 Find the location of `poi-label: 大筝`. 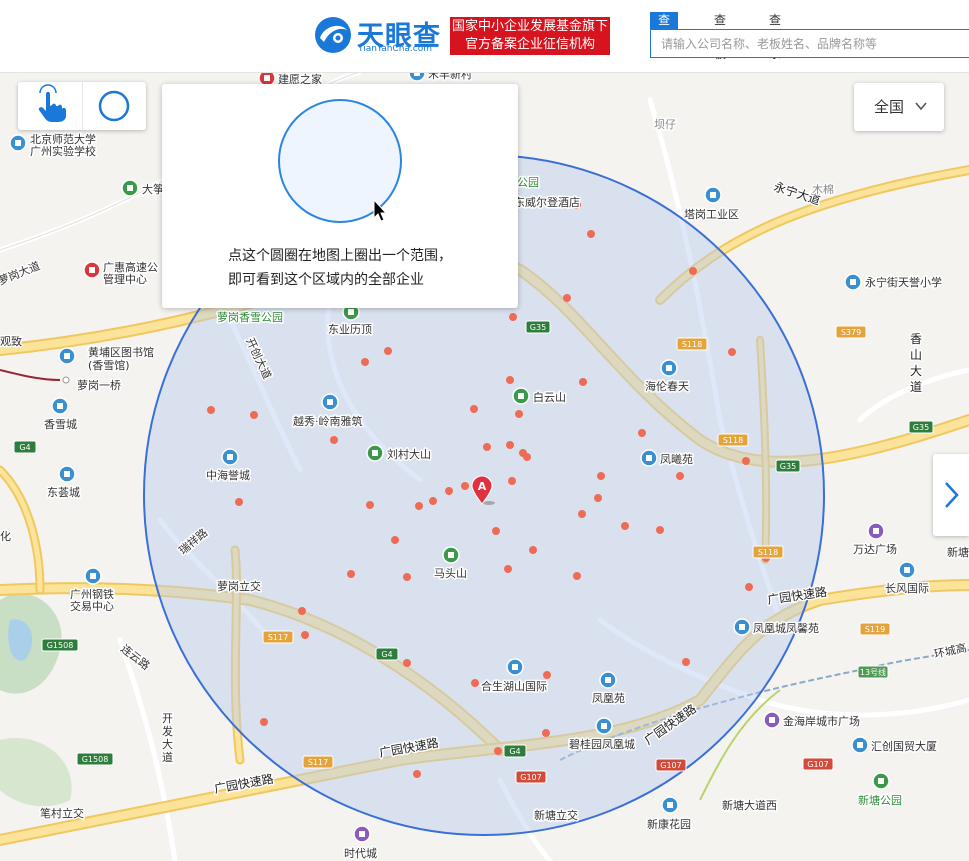

poi-label: 大筝 is located at coordinates (153, 189).